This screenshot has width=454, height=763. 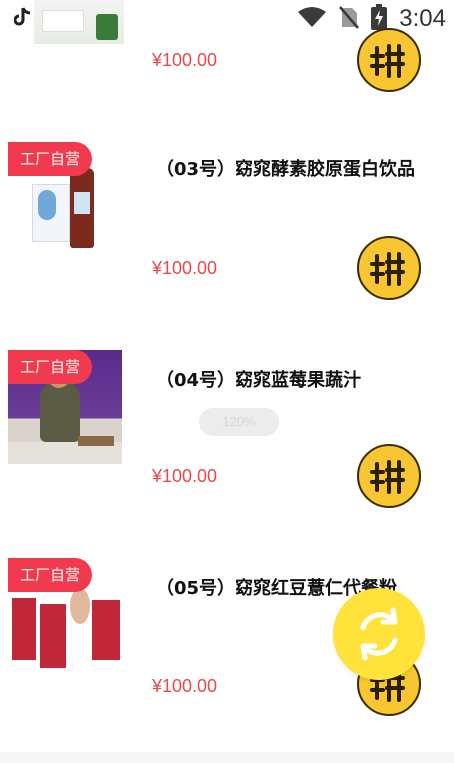 What do you see at coordinates (227, 55) in the screenshot?
I see `product-card: ¥100.00` at bounding box center [227, 55].